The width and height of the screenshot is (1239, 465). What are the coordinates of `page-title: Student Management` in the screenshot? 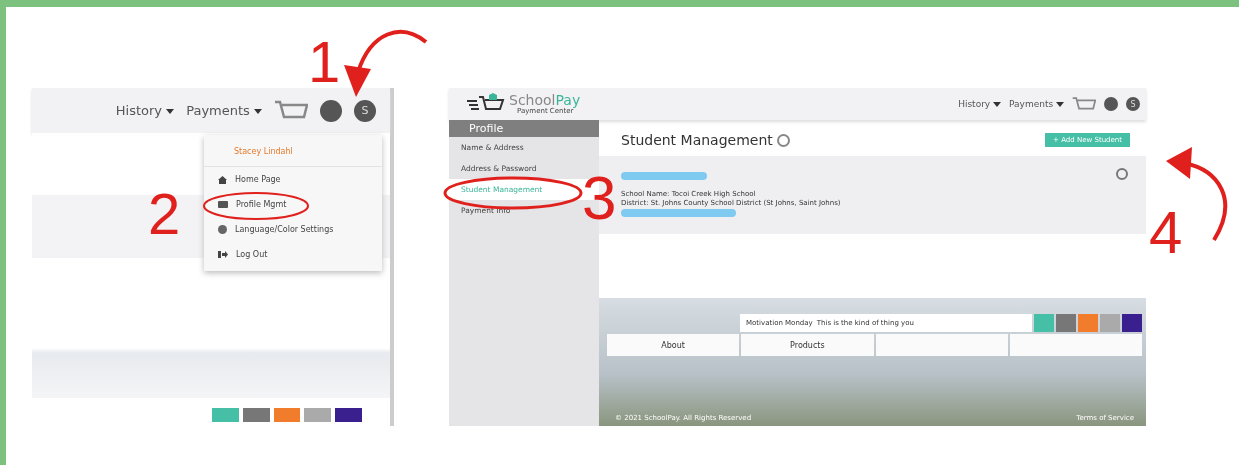 It's located at (697, 140).